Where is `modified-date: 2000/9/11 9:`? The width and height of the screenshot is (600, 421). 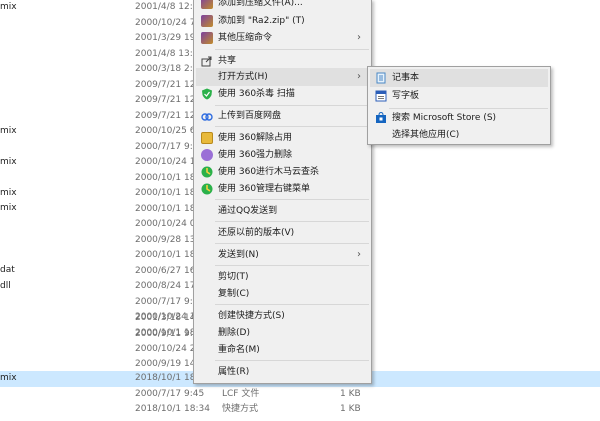
modified-date: 2000/9/11 9: is located at coordinates (164, 333).